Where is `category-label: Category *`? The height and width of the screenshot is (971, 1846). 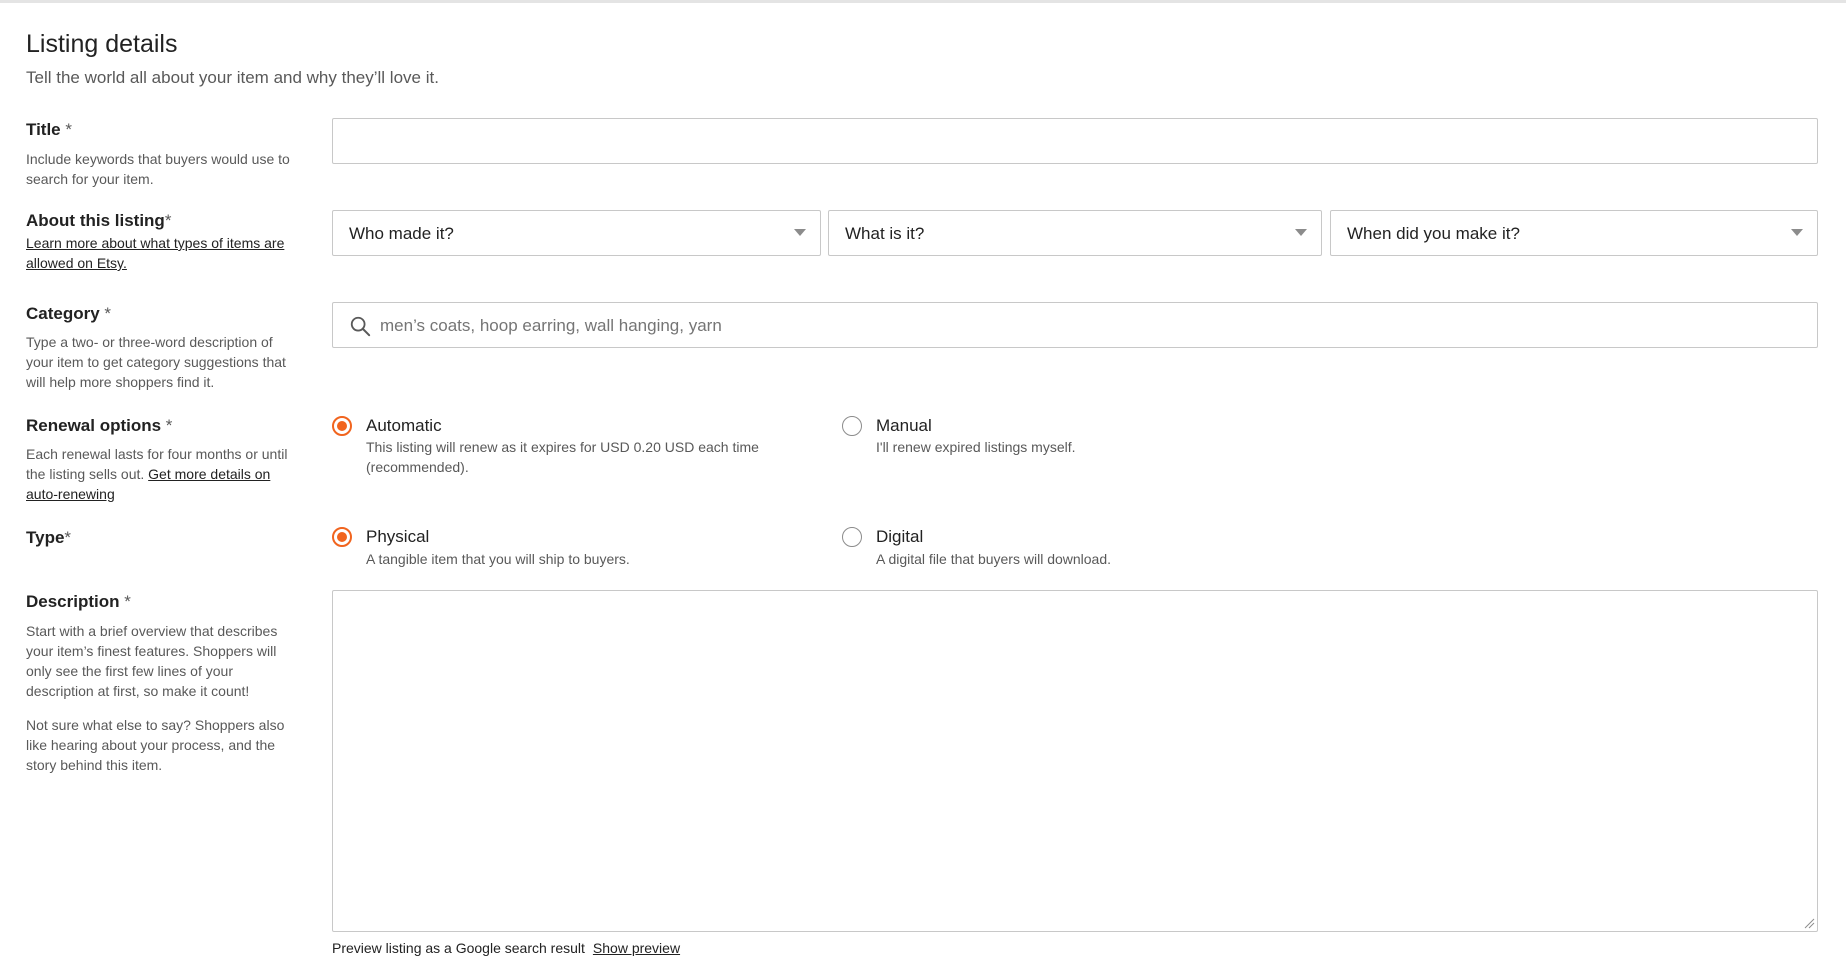 category-label: Category * is located at coordinates (68, 314).